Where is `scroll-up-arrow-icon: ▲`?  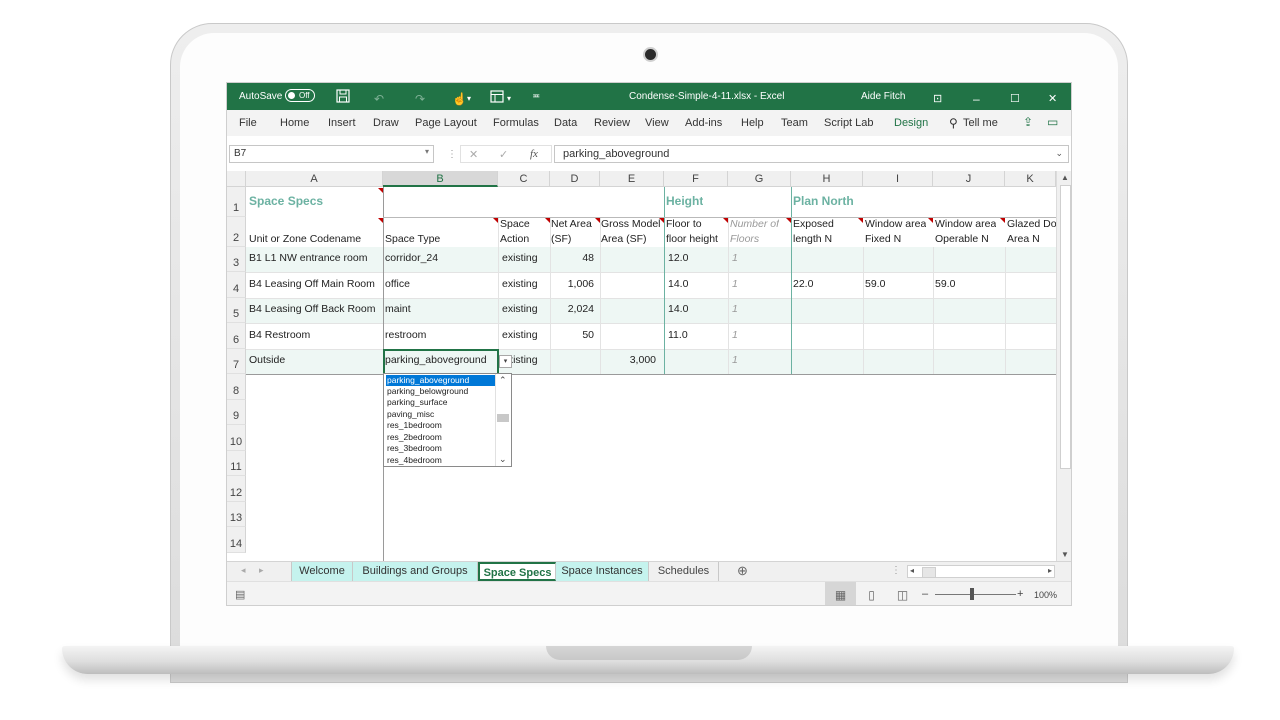 scroll-up-arrow-icon: ▲ is located at coordinates (1065, 177).